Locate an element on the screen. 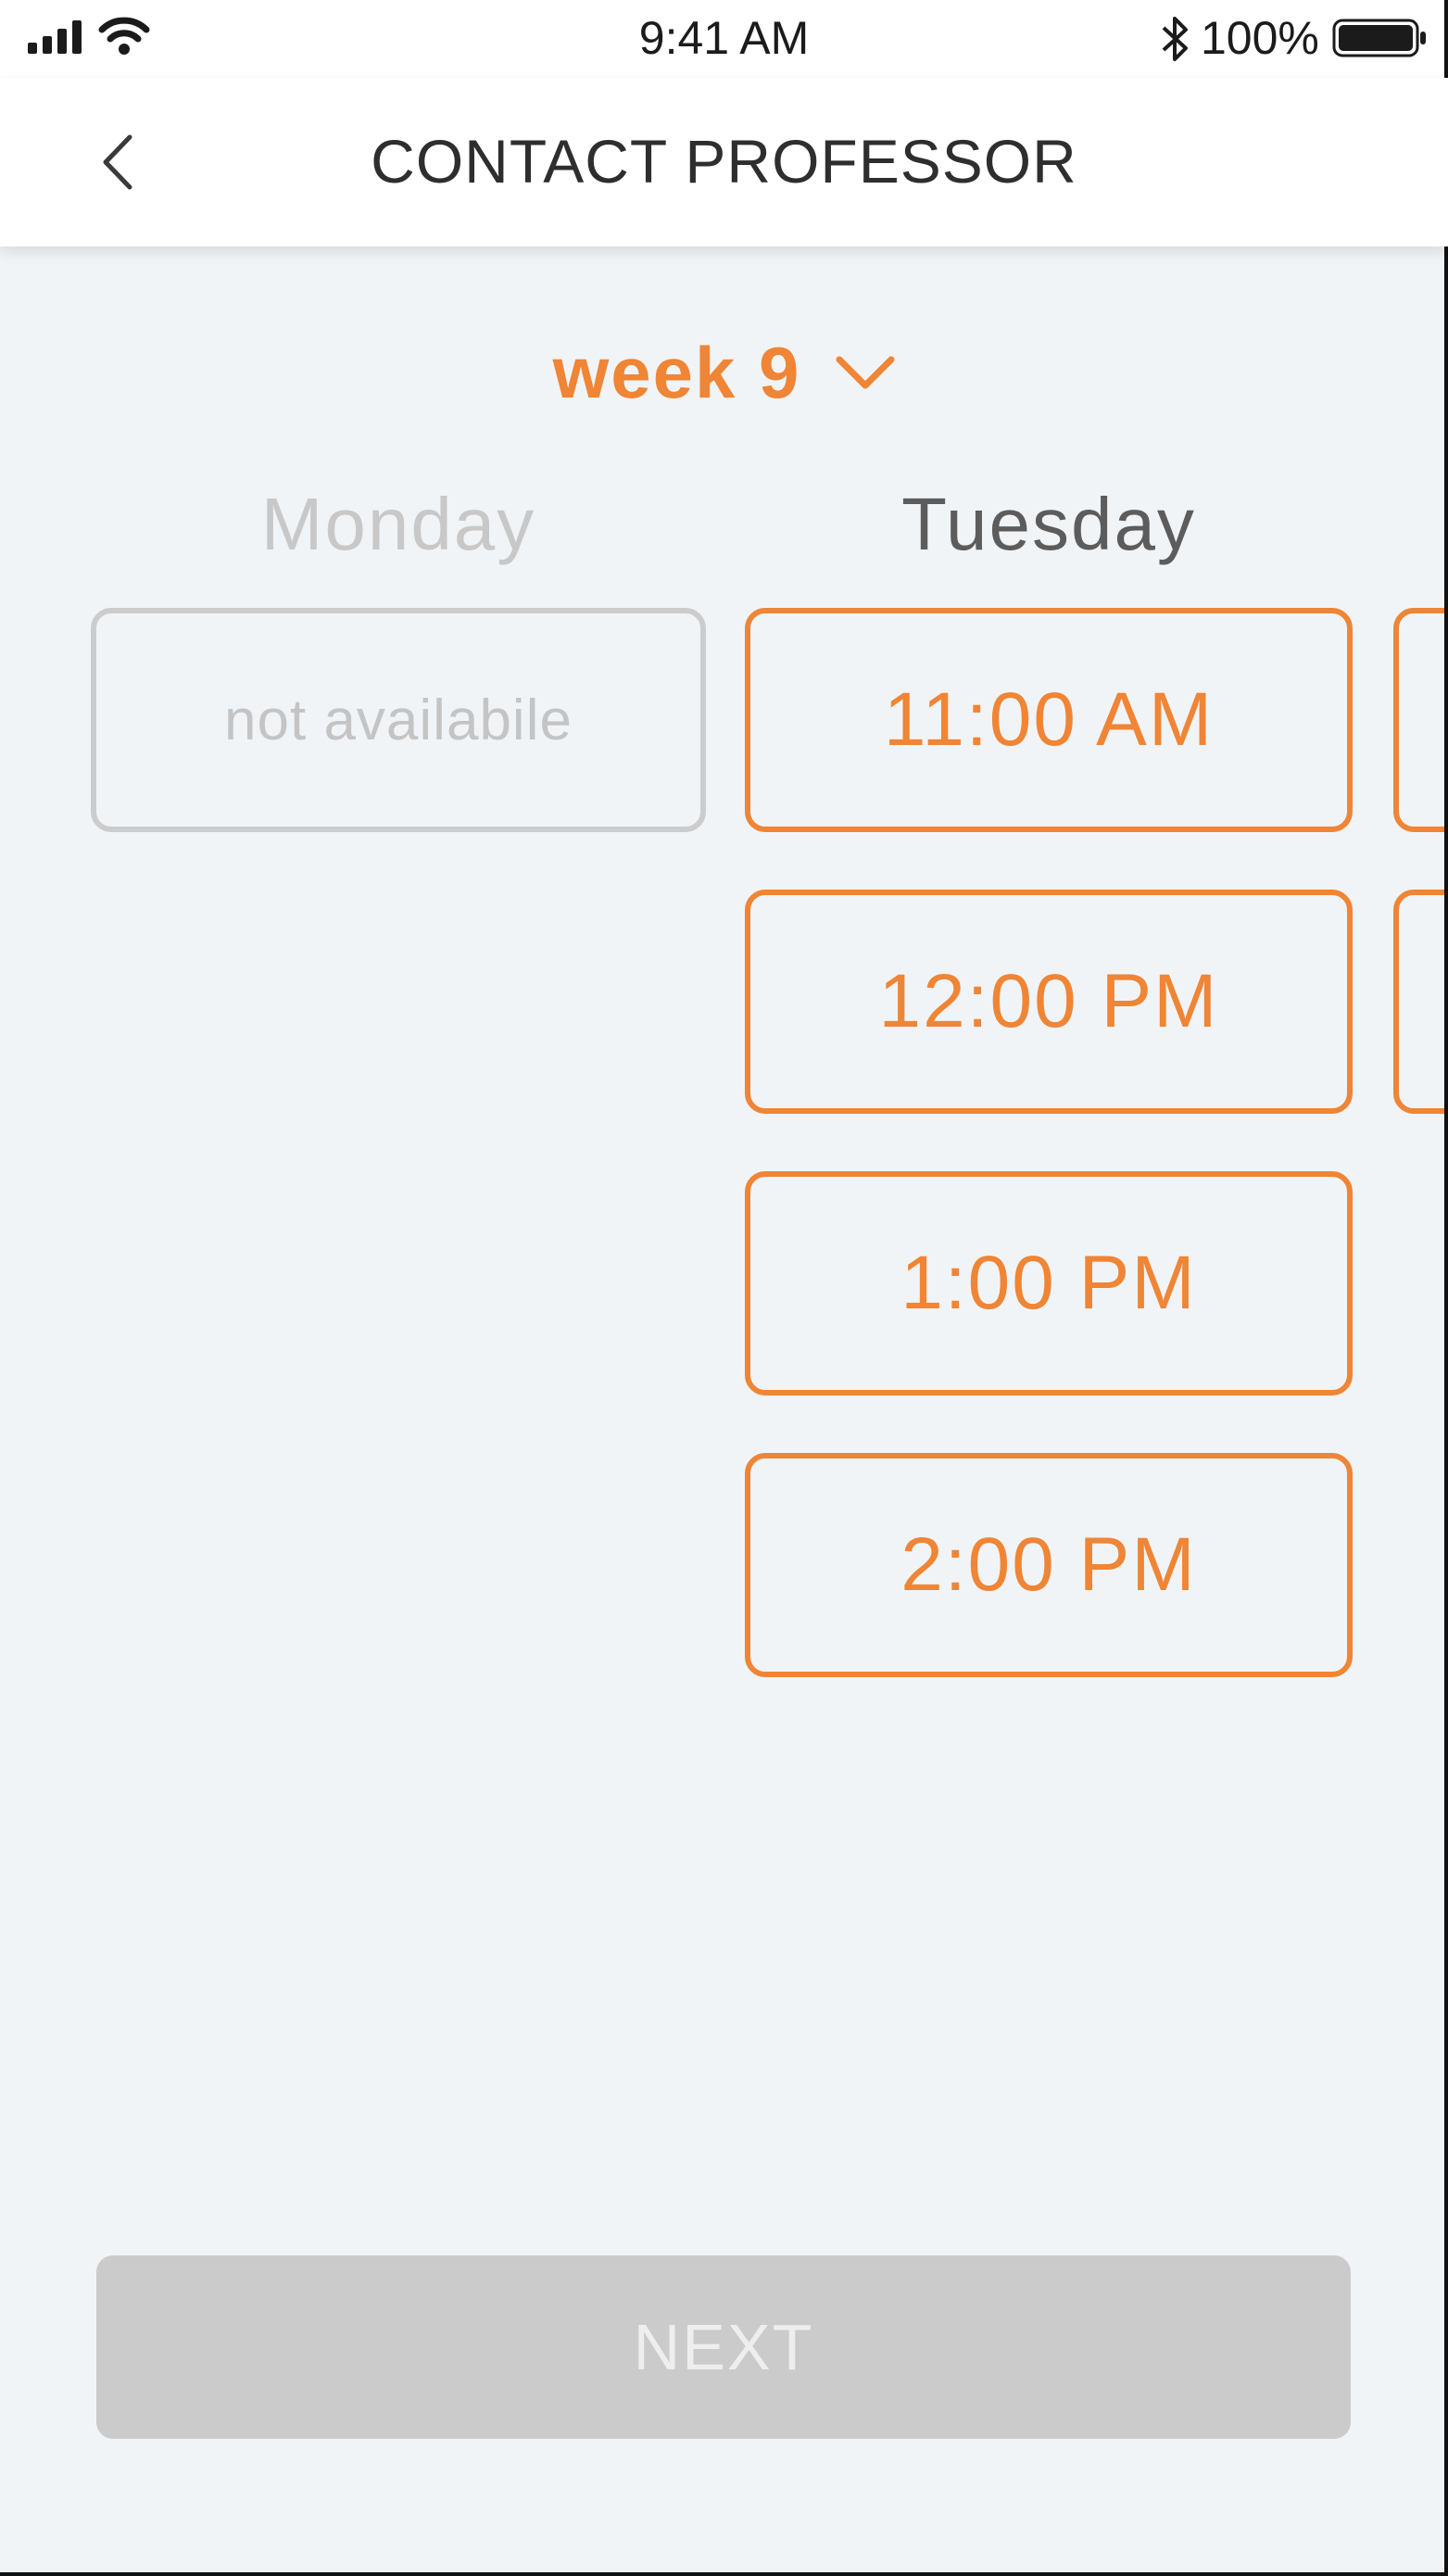  week-selector: week 9 is located at coordinates (724, 372).